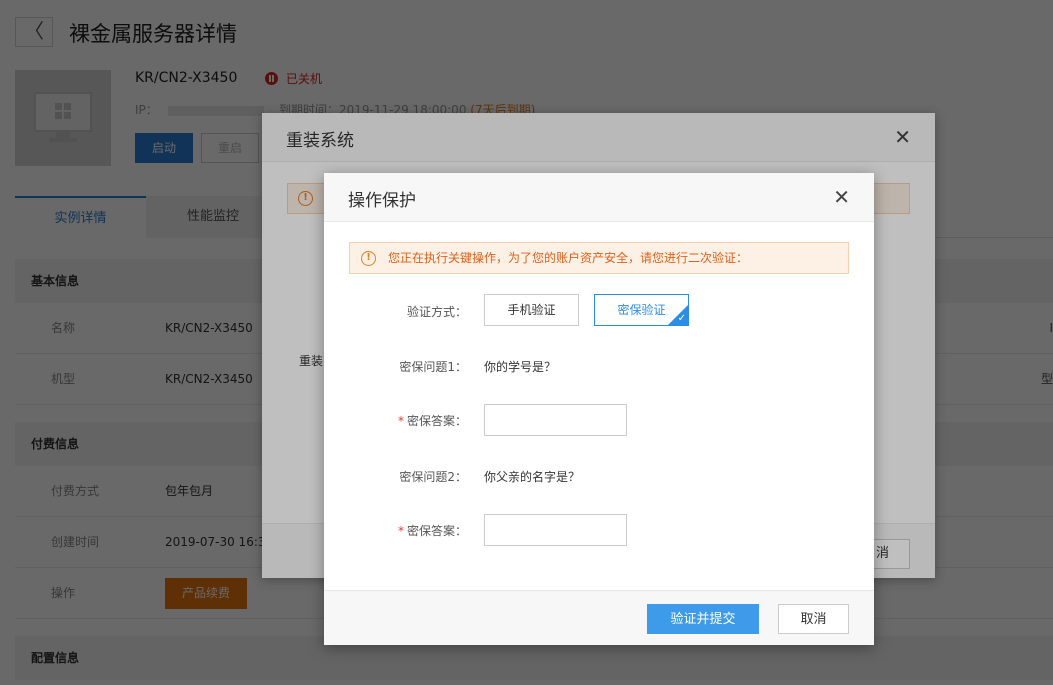  What do you see at coordinates (841, 197) in the screenshot?
I see `close-icon: ✕` at bounding box center [841, 197].